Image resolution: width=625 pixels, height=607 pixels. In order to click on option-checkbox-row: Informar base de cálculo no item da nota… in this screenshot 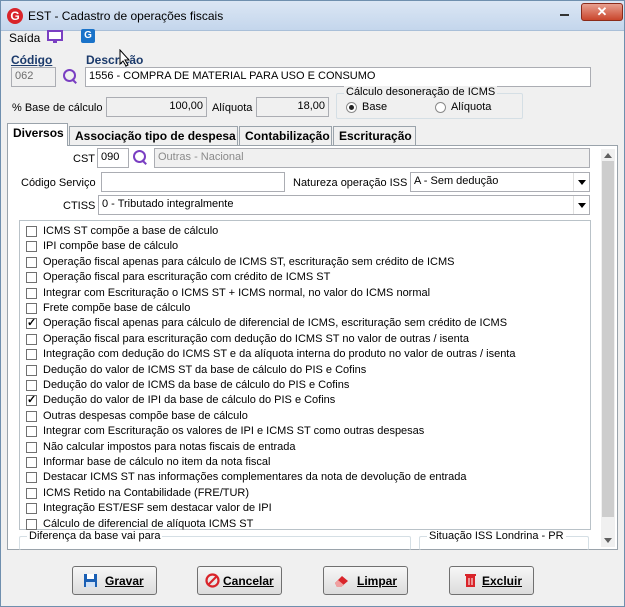, I will do `click(276, 462)`.